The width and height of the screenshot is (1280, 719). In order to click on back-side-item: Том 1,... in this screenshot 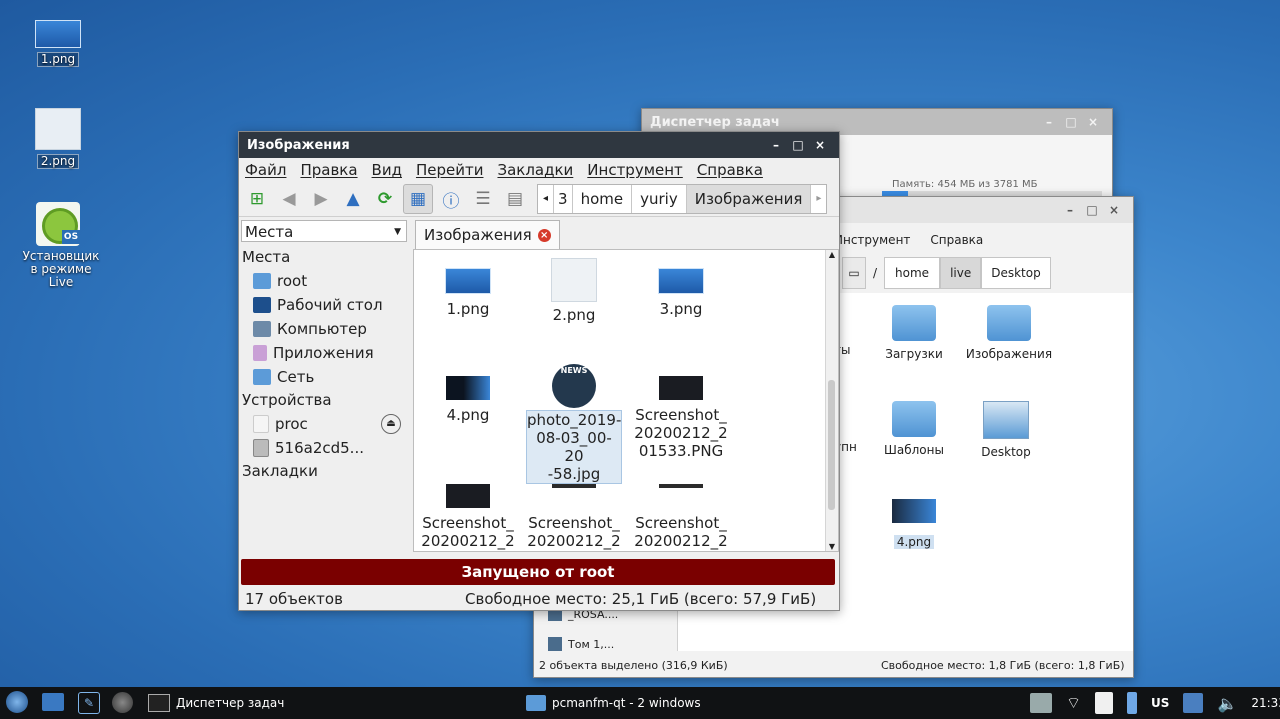, I will do `click(581, 644)`.